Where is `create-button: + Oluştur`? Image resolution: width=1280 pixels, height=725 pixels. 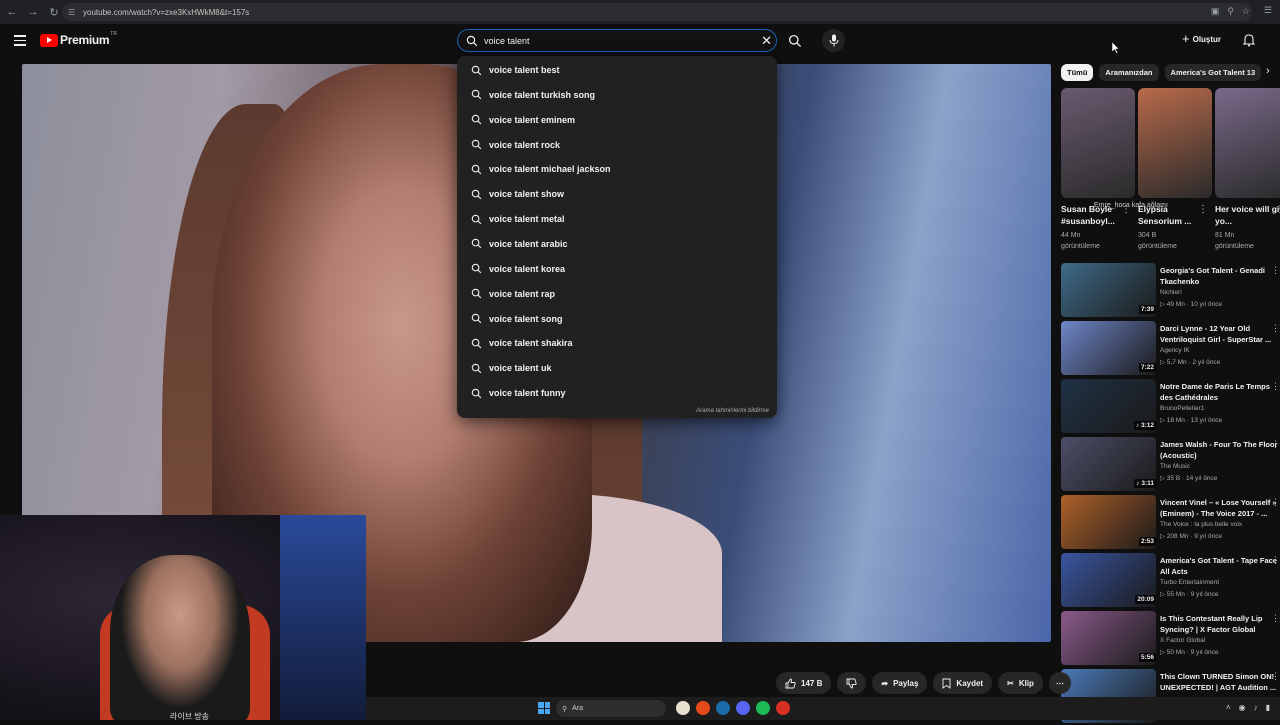 create-button: + Oluştur is located at coordinates (1201, 38).